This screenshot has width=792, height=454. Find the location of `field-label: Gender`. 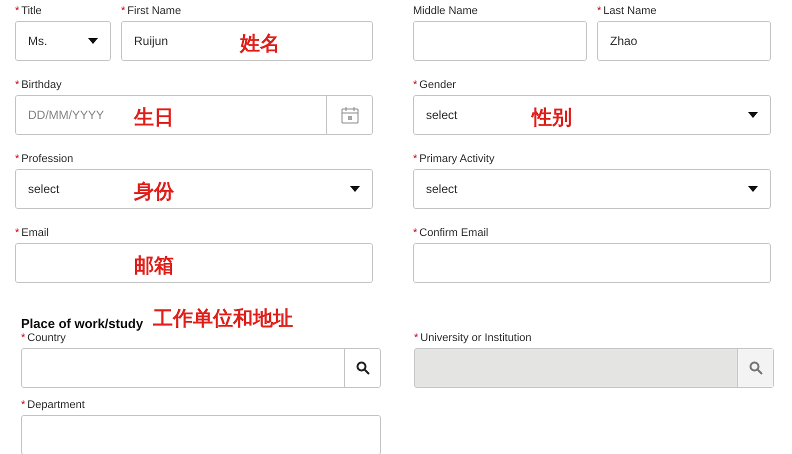

field-label: Gender is located at coordinates (437, 85).